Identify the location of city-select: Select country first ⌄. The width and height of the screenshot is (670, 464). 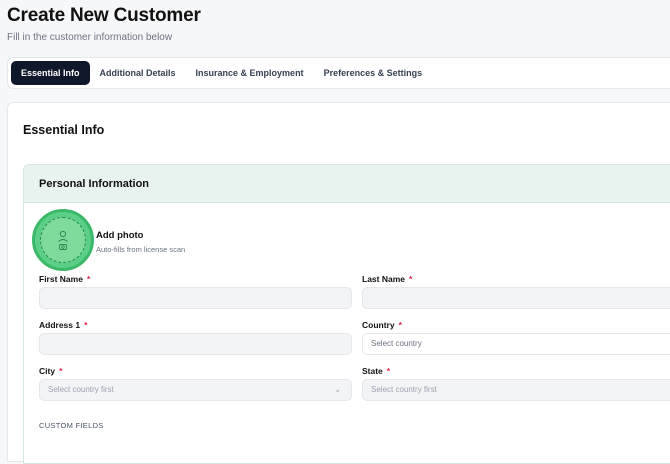
(195, 390).